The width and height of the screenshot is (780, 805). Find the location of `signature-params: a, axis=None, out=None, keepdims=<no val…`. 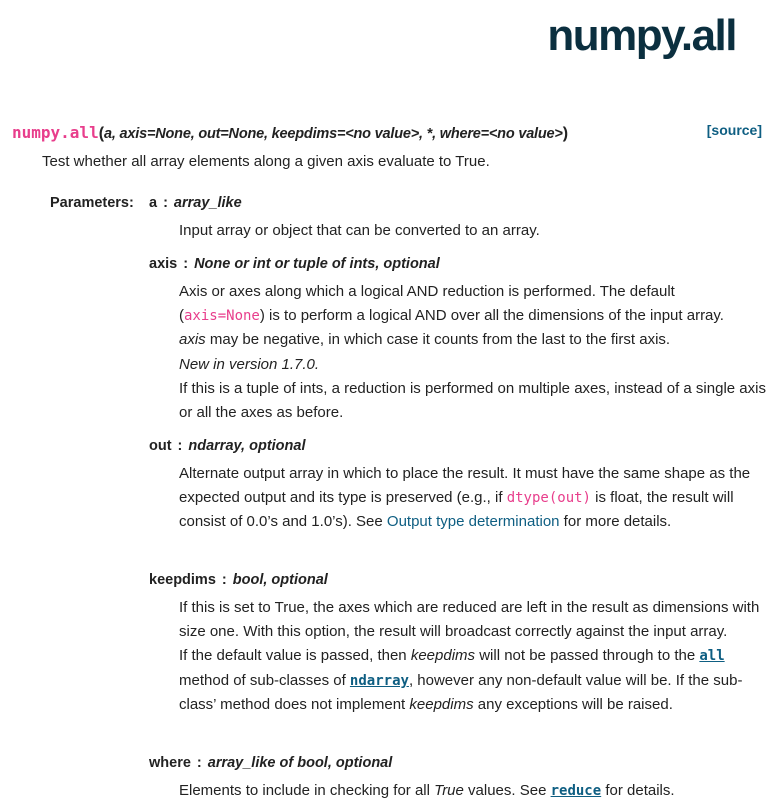

signature-params: a, axis=None, out=None, keepdims=<no val… is located at coordinates (333, 134).